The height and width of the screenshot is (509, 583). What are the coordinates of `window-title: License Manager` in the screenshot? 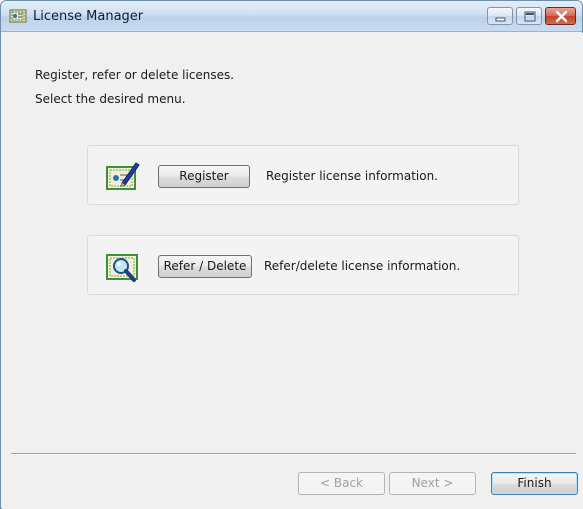 It's located at (88, 16).